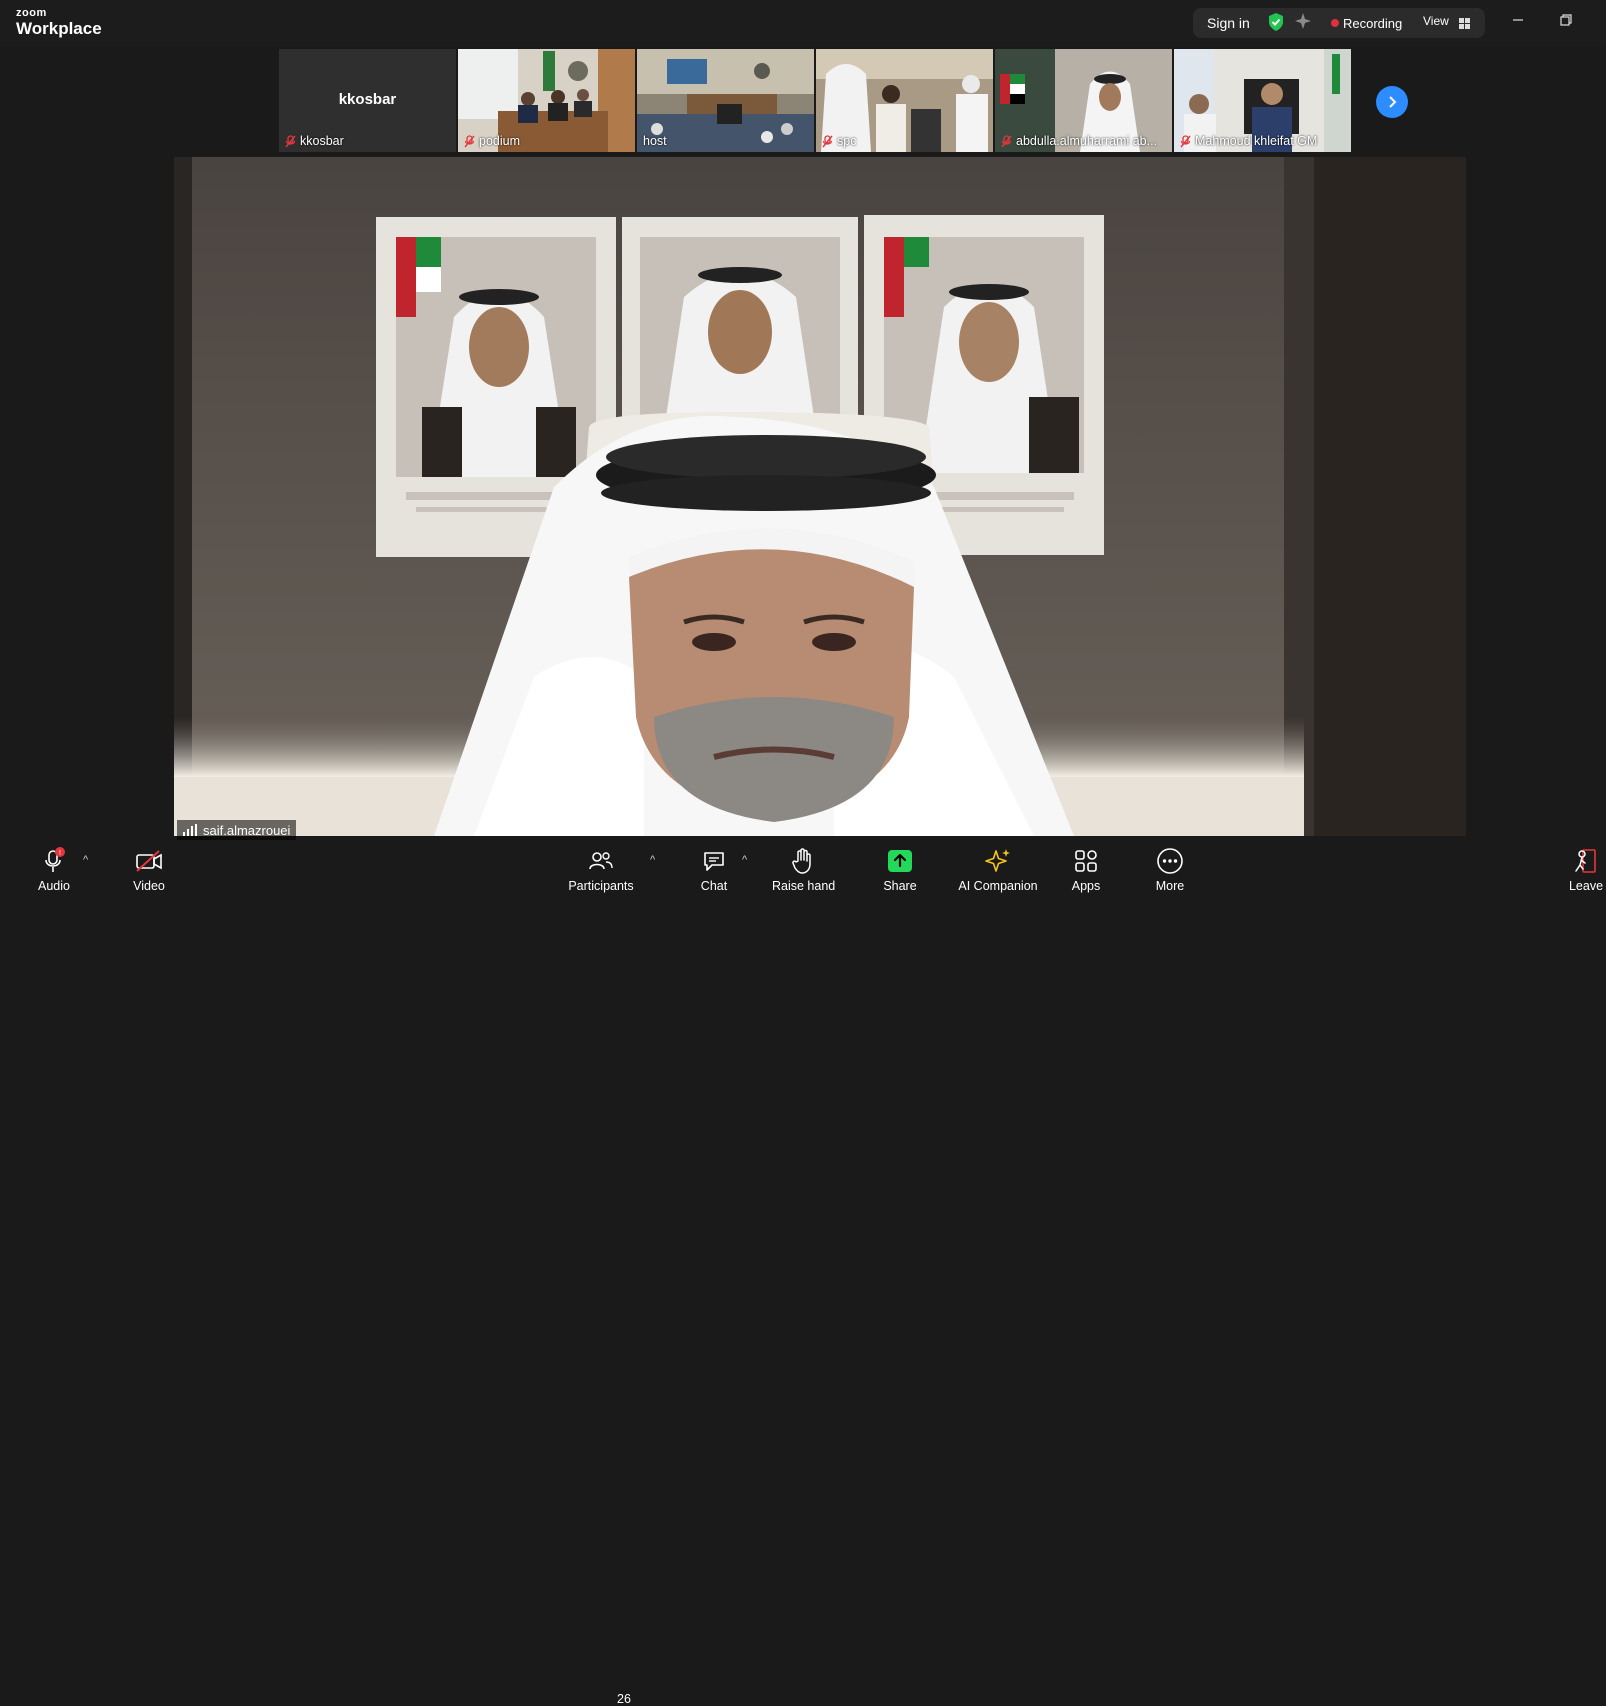 This screenshot has height=1706, width=1606. What do you see at coordinates (190, 830) in the screenshot?
I see `signal-strength-icon` at bounding box center [190, 830].